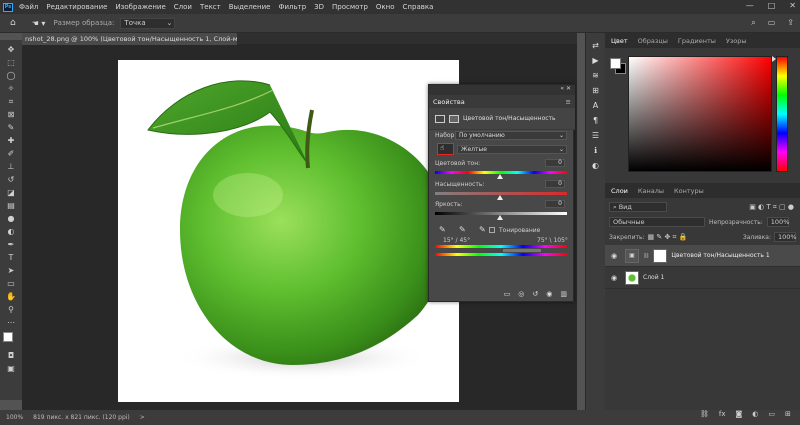 The height and width of the screenshot is (425, 800). I want to click on history-icon: ⇄, so click(595, 46).